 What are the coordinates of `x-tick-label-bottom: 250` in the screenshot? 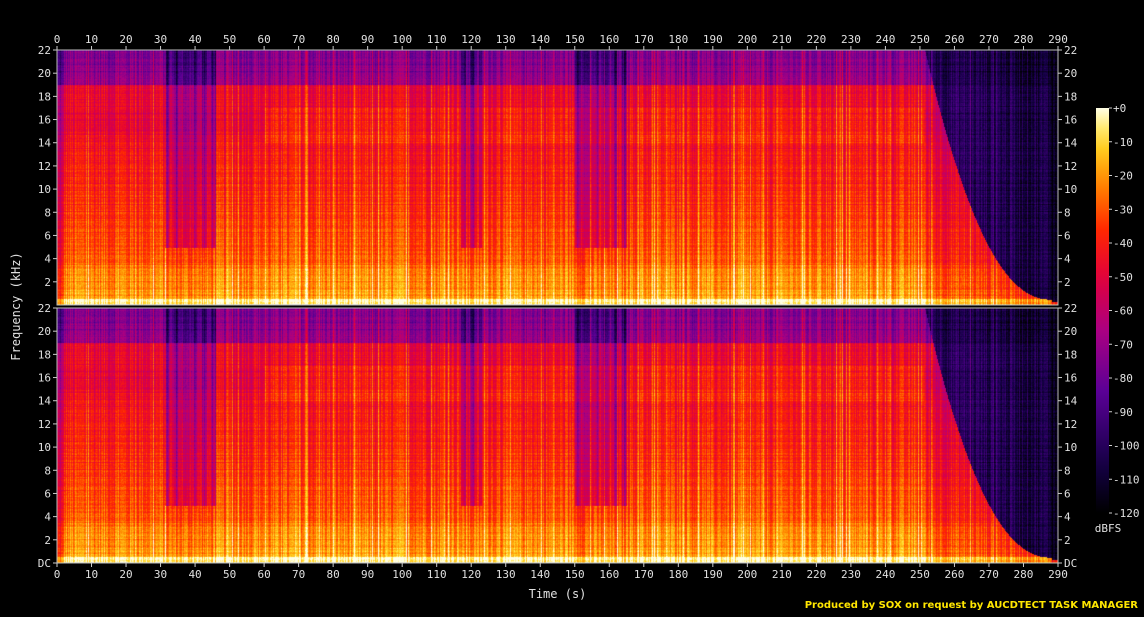 It's located at (920, 574).